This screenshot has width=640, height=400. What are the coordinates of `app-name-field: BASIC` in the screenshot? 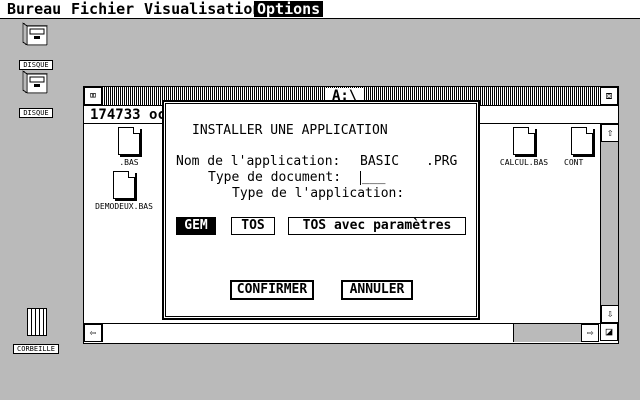 It's located at (379, 162).